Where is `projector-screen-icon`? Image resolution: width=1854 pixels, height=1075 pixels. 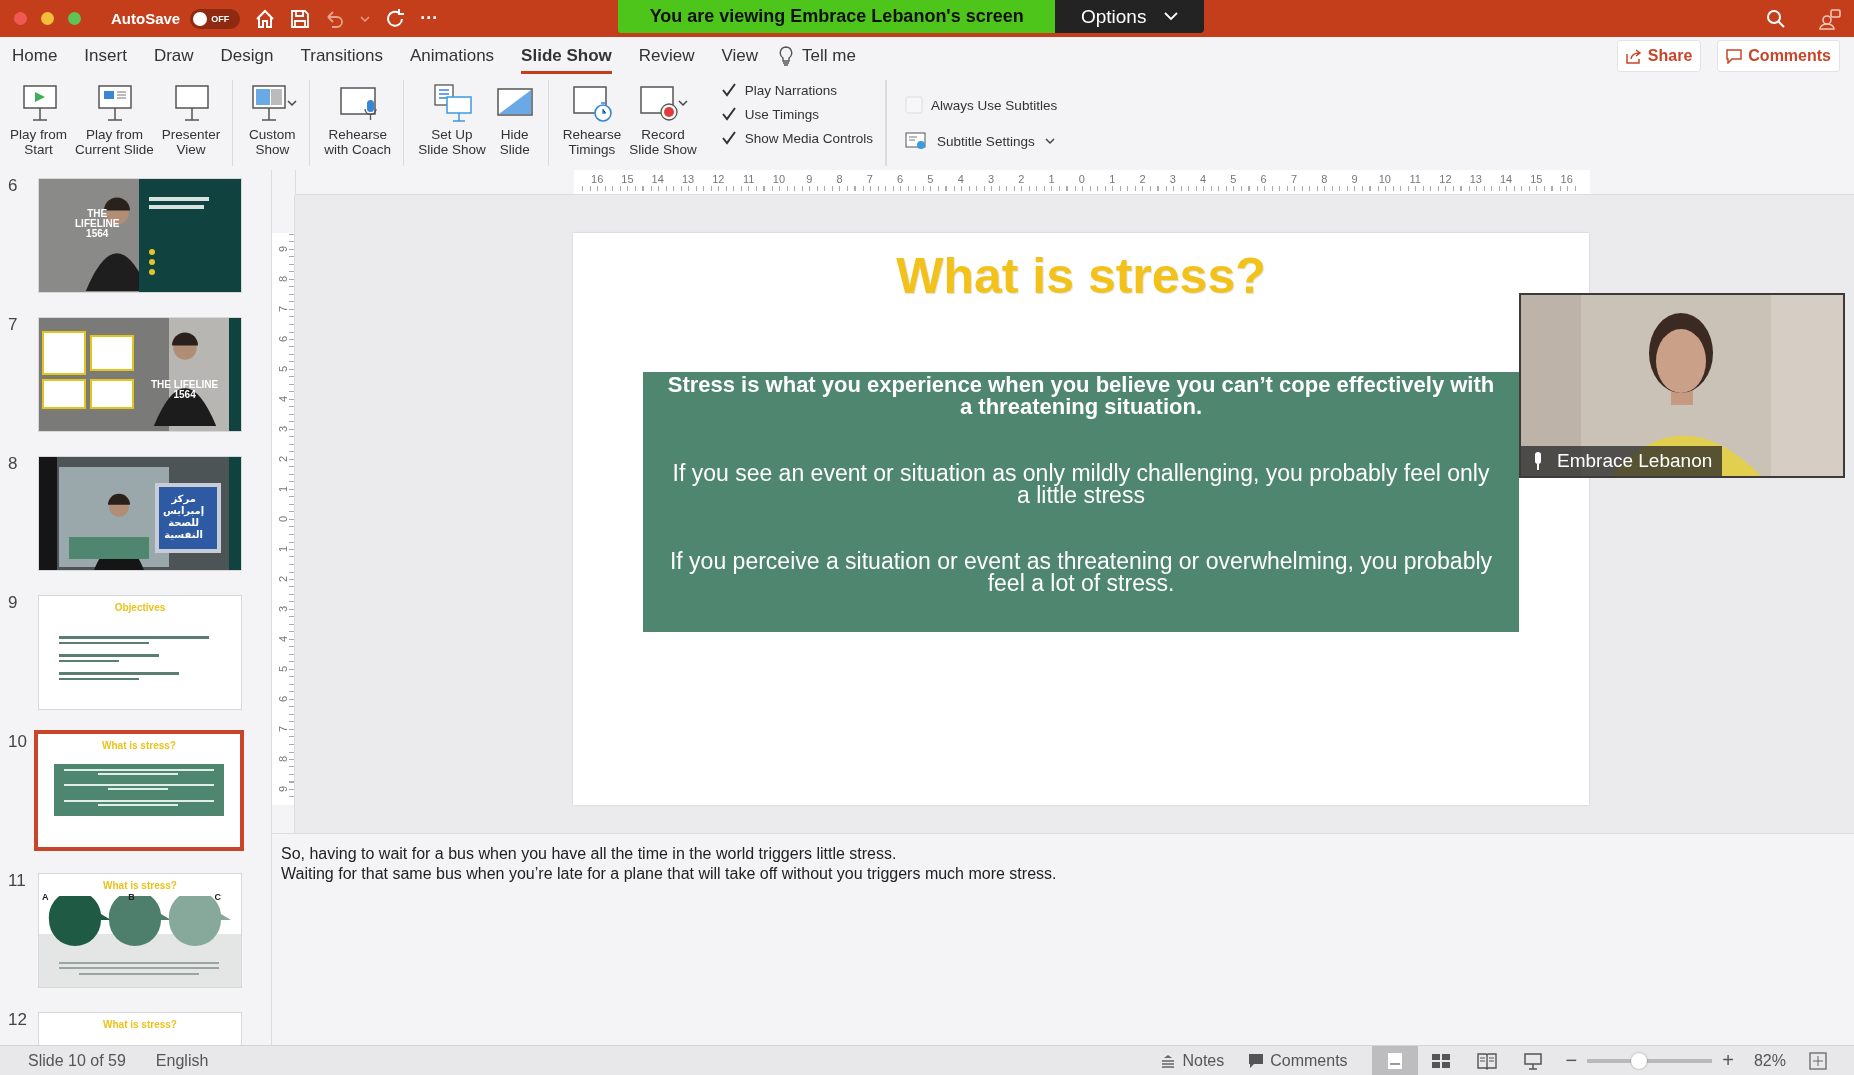 projector-screen-icon is located at coordinates (1532, 1060).